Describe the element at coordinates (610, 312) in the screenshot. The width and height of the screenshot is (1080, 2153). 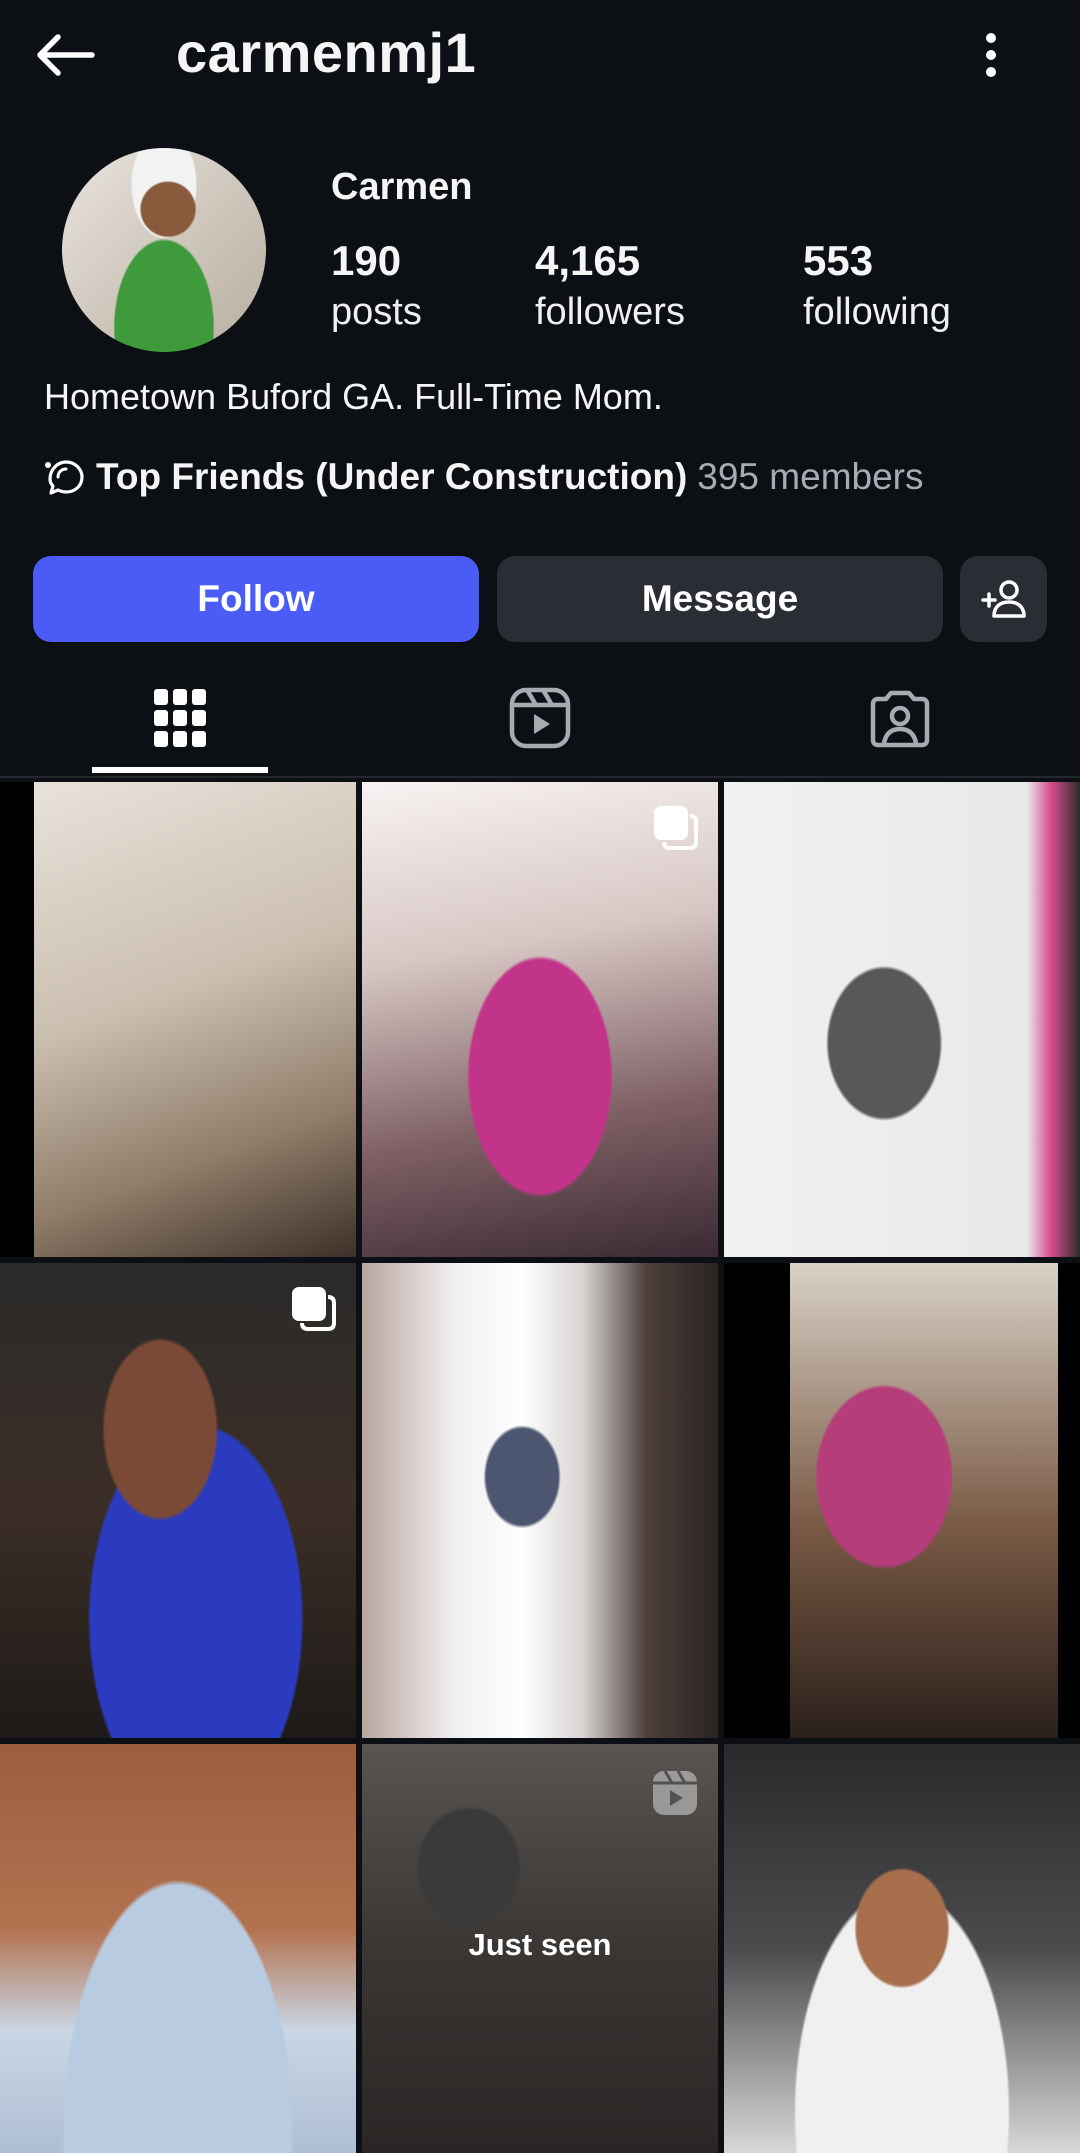
I see `followers-count-label: followers` at that location.